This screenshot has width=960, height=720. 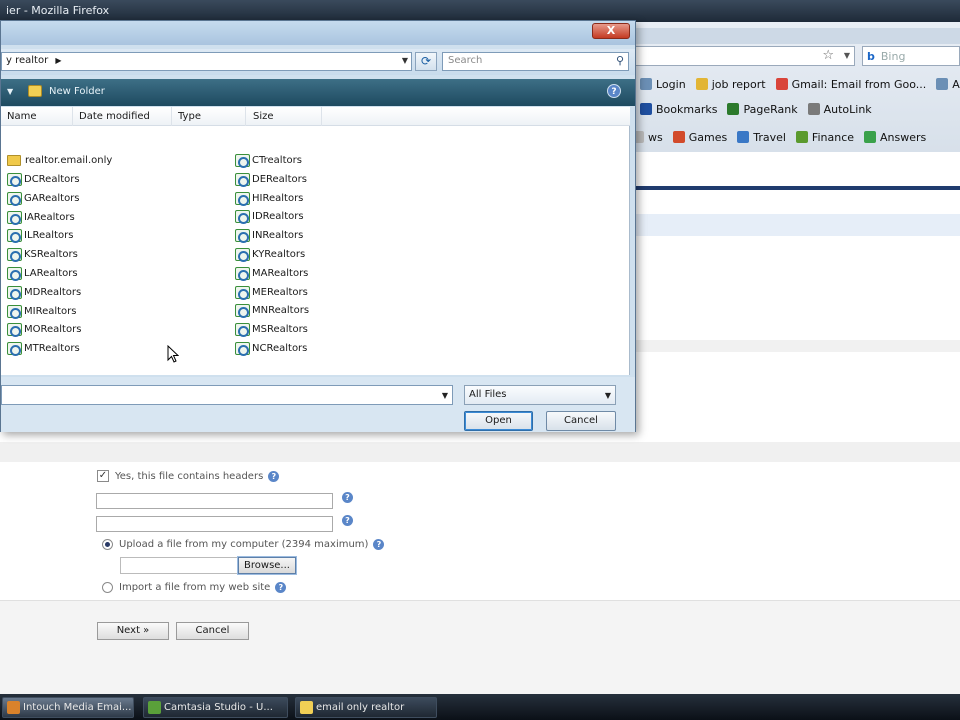 What do you see at coordinates (611, 31) in the screenshot?
I see `close-button: X` at bounding box center [611, 31].